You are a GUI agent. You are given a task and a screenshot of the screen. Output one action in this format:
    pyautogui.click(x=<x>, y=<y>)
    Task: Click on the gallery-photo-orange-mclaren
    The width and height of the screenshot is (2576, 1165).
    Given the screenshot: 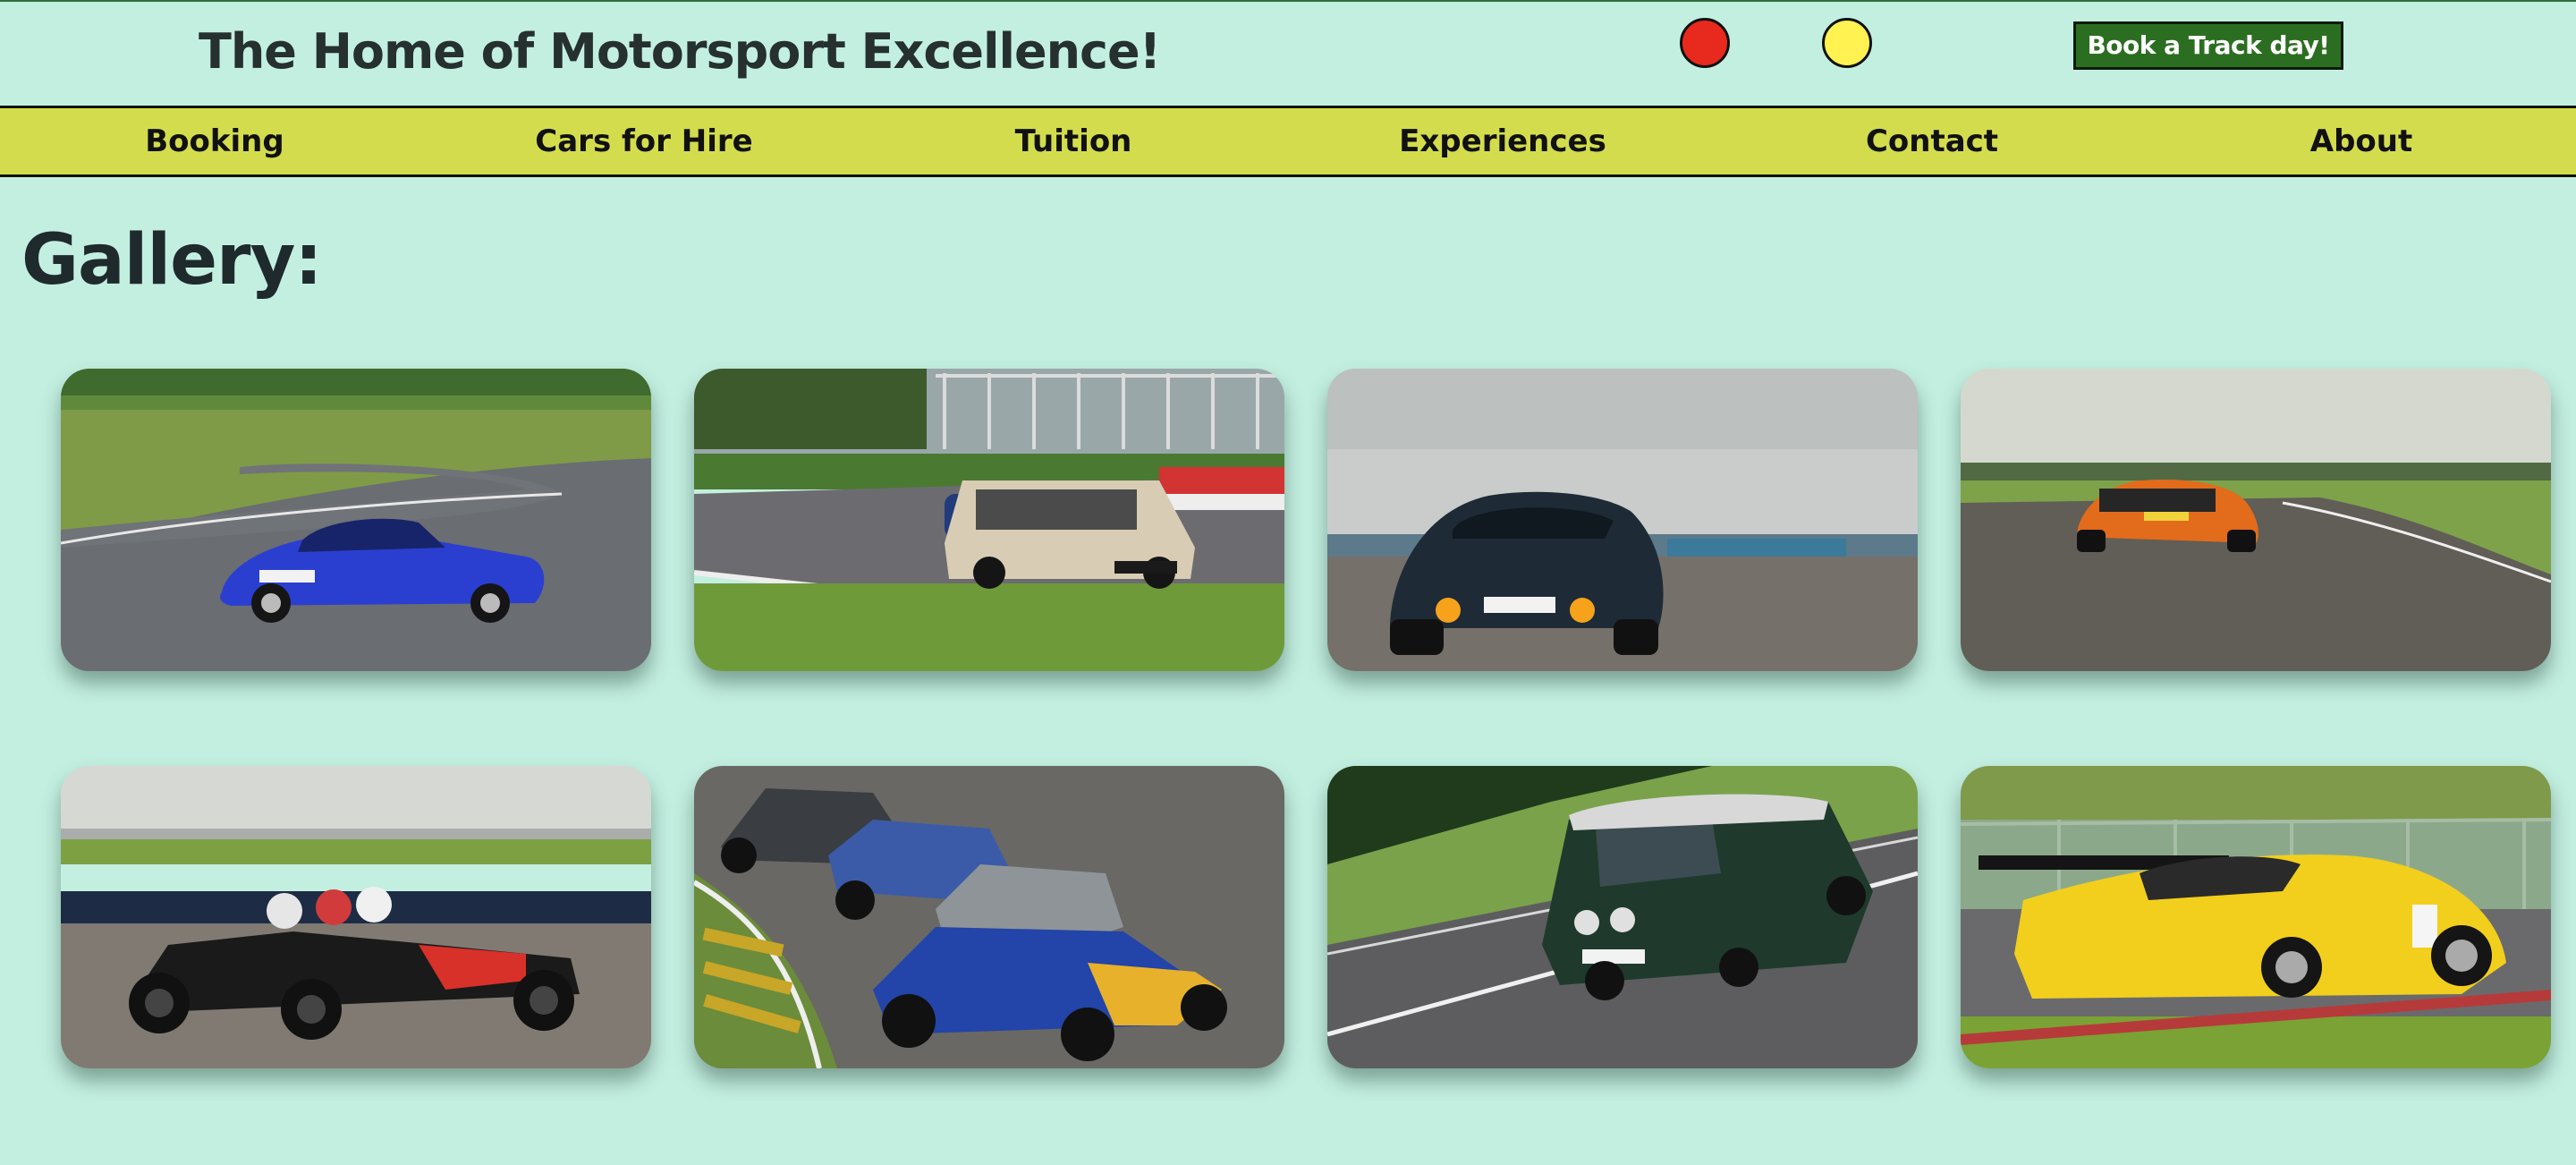 What is the action you would take?
    pyautogui.click(x=2256, y=520)
    